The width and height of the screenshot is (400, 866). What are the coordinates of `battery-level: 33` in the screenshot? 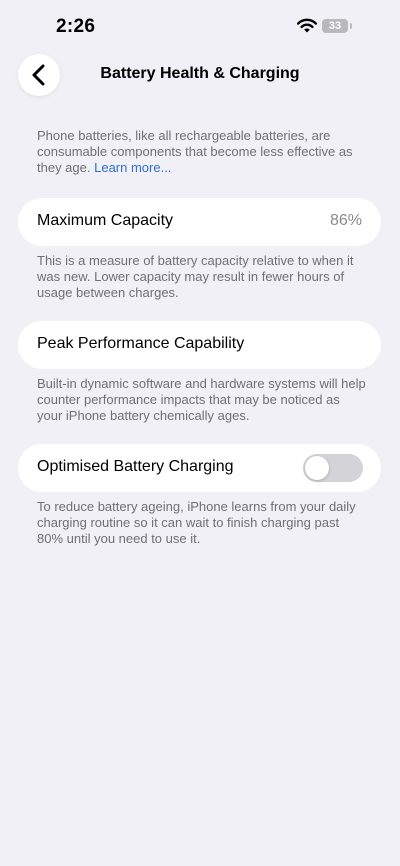 It's located at (335, 26).